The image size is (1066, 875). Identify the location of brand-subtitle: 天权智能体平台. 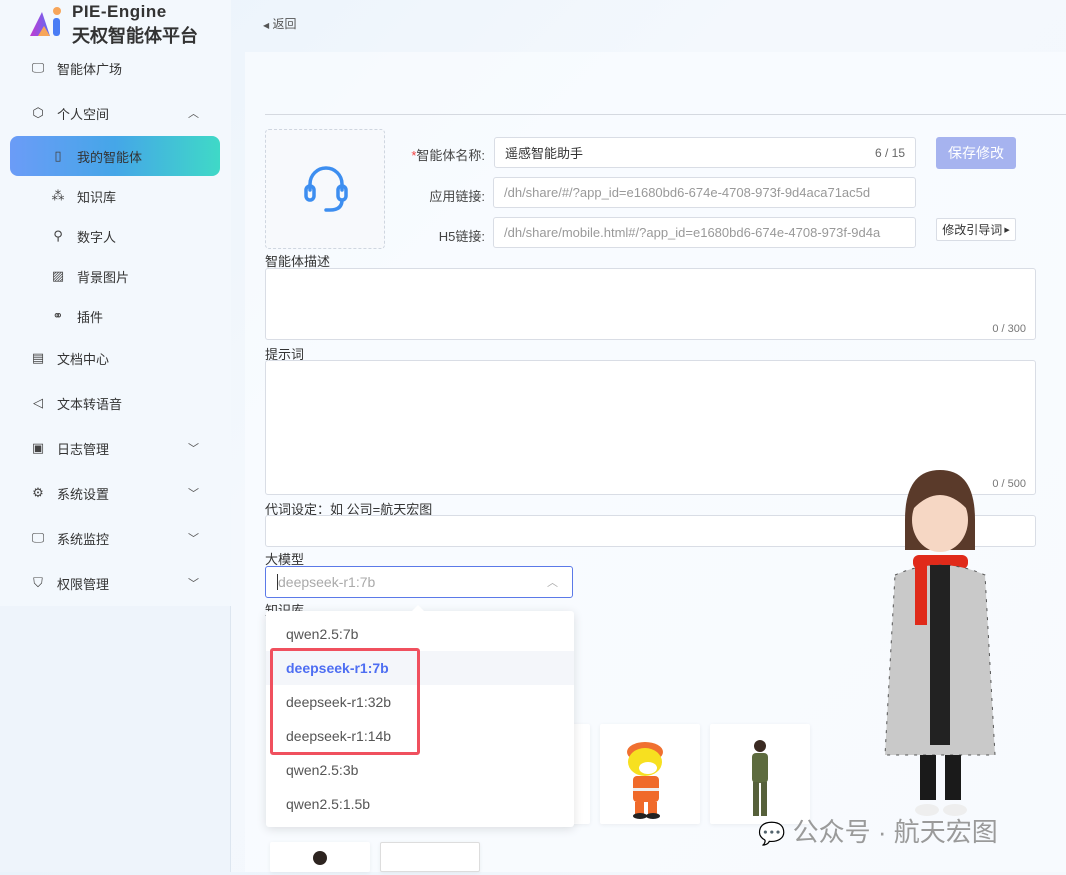
(135, 36).